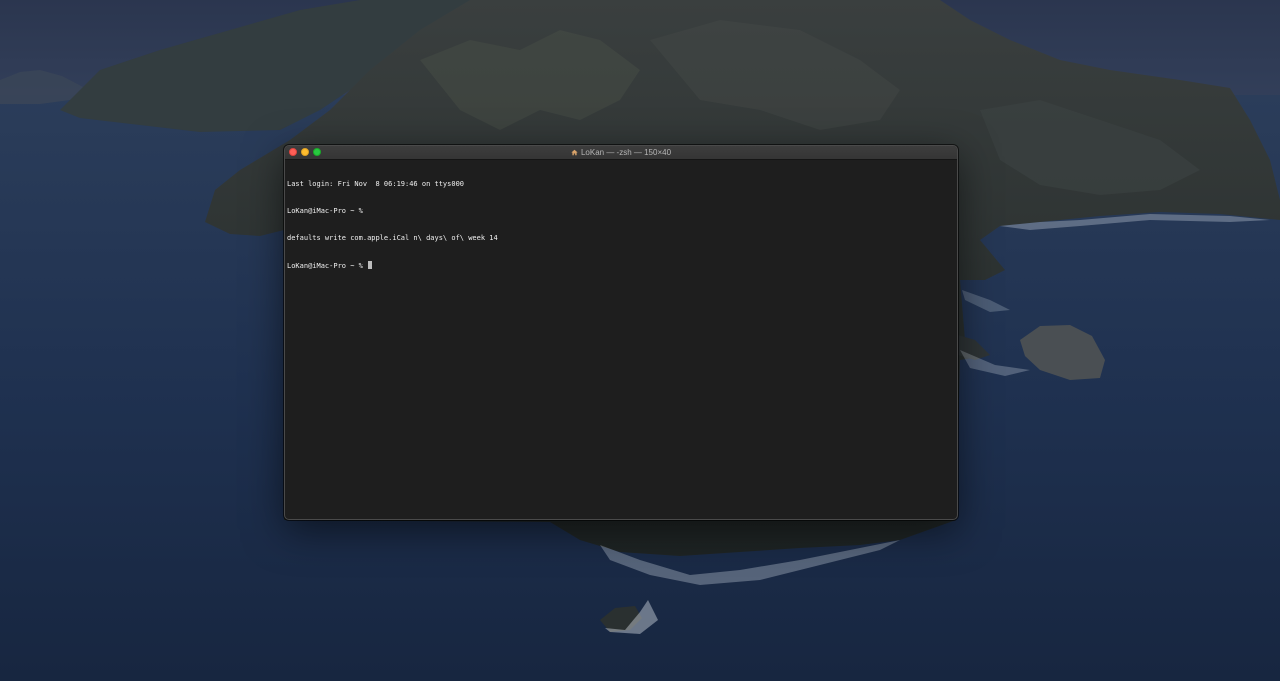 The width and height of the screenshot is (1280, 681). I want to click on terminal-prompt-line: LoKan@iMac-Pro ~ %, so click(621, 265).